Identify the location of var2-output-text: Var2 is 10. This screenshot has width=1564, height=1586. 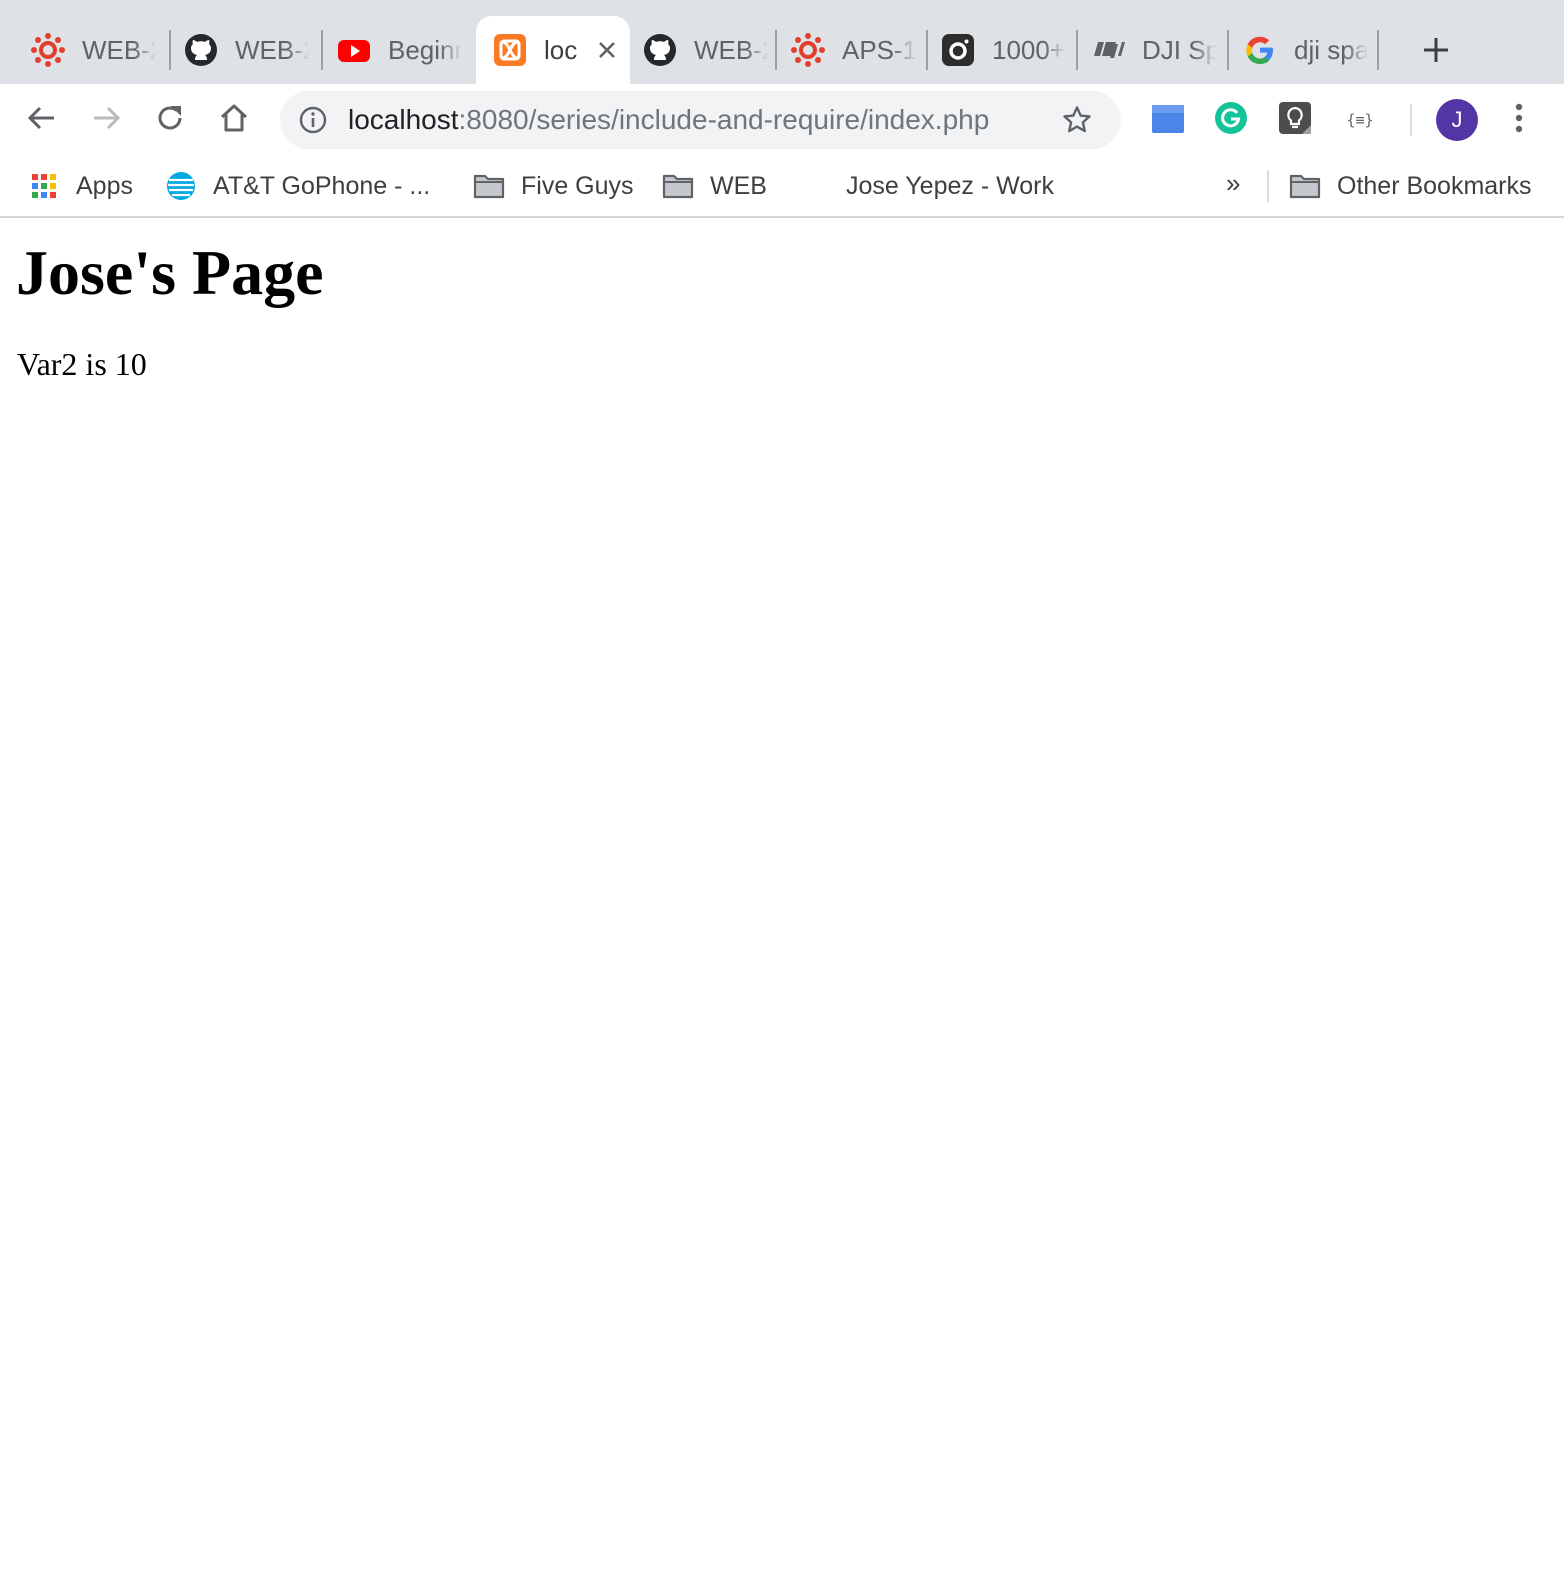
(82, 364).